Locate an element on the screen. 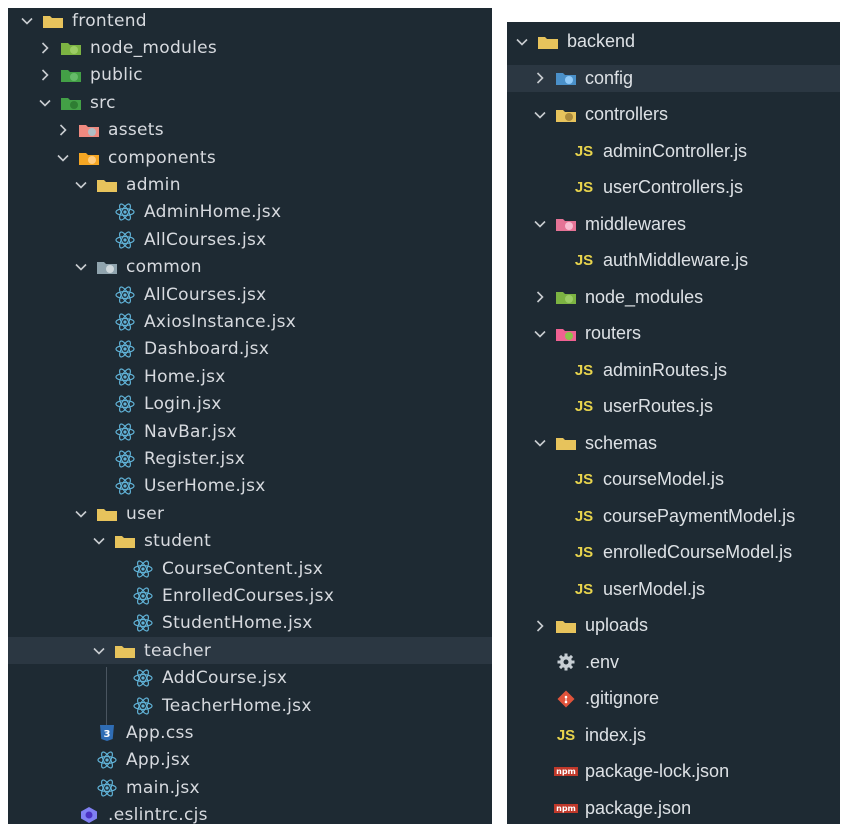  file-row: CourseContent.jsx is located at coordinates (250, 568).